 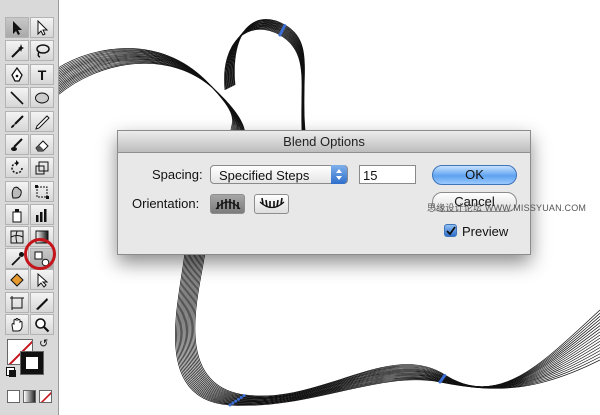 What do you see at coordinates (485, 231) in the screenshot?
I see `preview-label: Preview` at bounding box center [485, 231].